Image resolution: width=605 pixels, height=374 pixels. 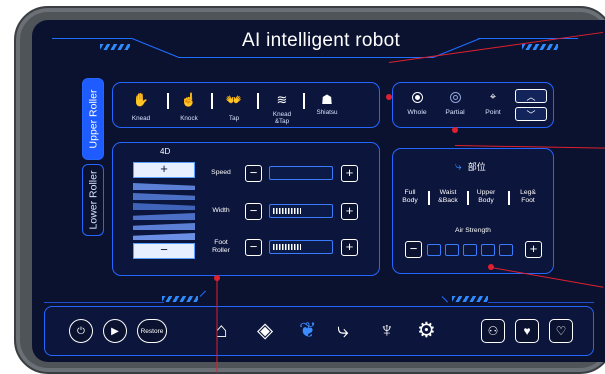 I want to click on mode-knock: ☝ Knock, so click(x=189, y=106).